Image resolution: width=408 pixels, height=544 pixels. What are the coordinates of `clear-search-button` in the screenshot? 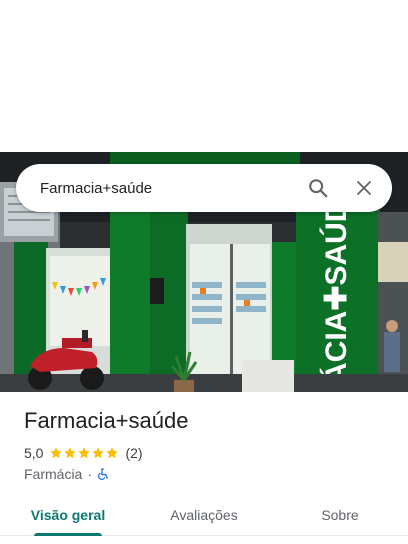 It's located at (364, 188).